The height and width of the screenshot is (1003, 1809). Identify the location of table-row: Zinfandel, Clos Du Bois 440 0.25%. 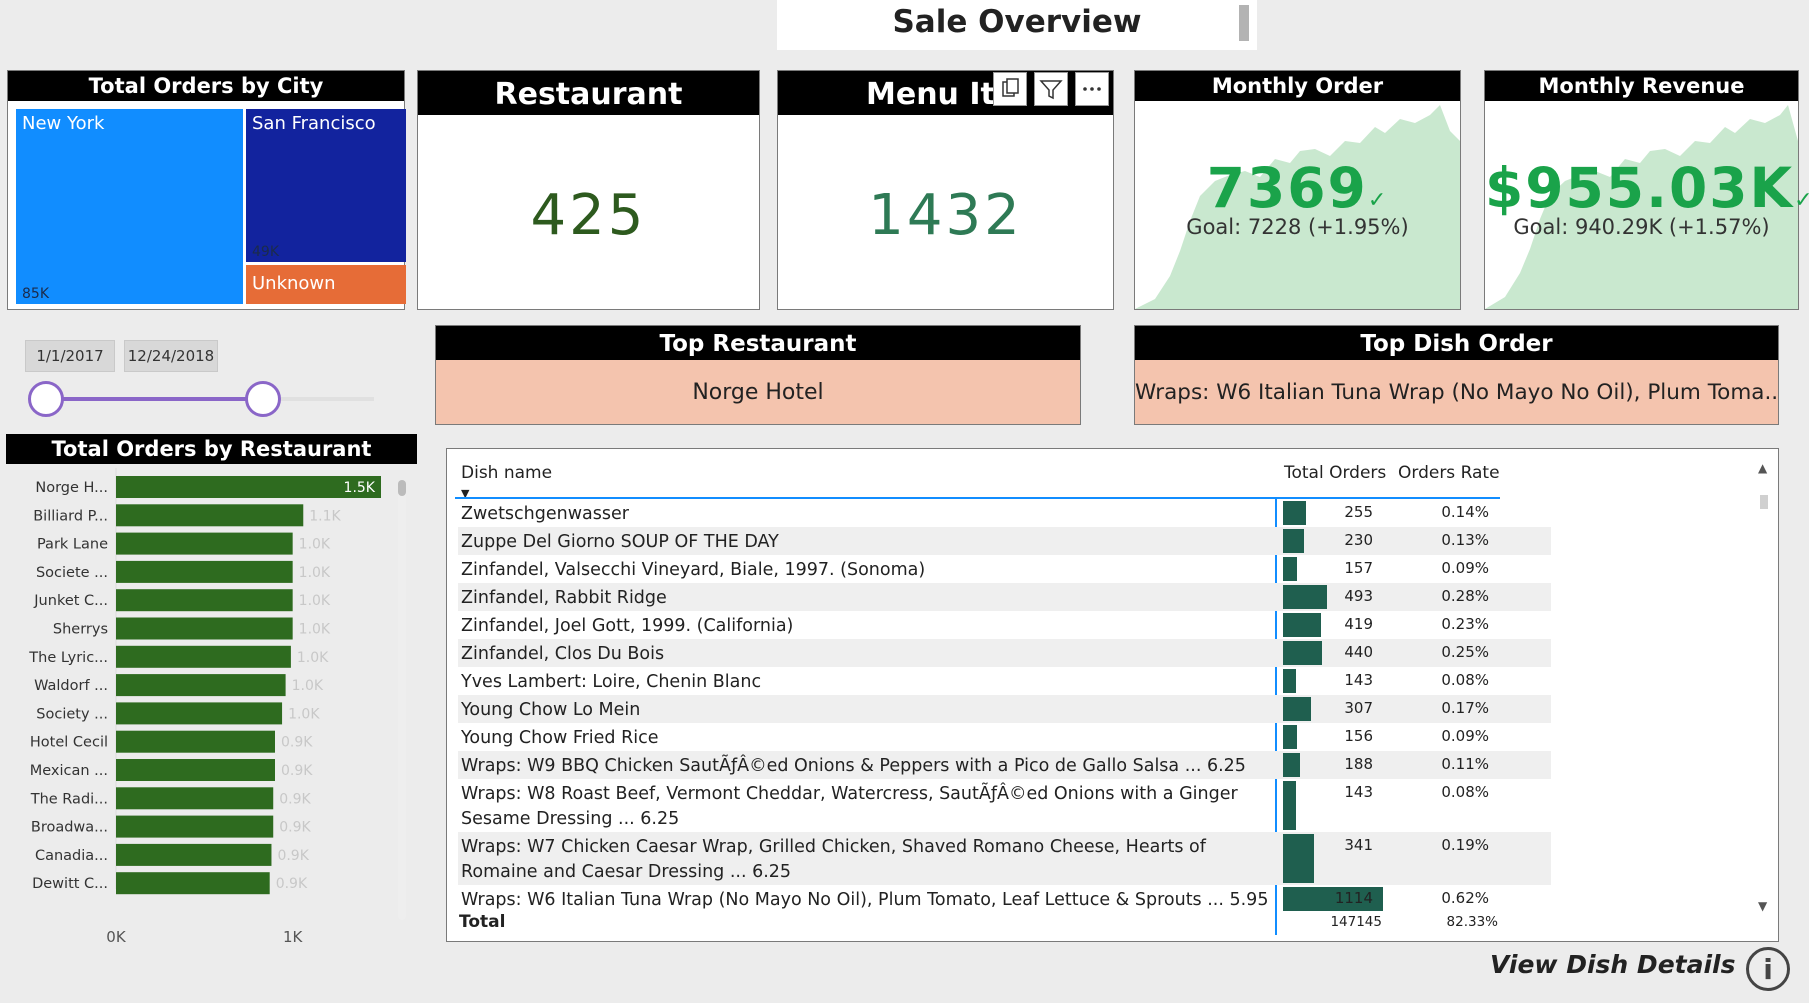
(1004, 653).